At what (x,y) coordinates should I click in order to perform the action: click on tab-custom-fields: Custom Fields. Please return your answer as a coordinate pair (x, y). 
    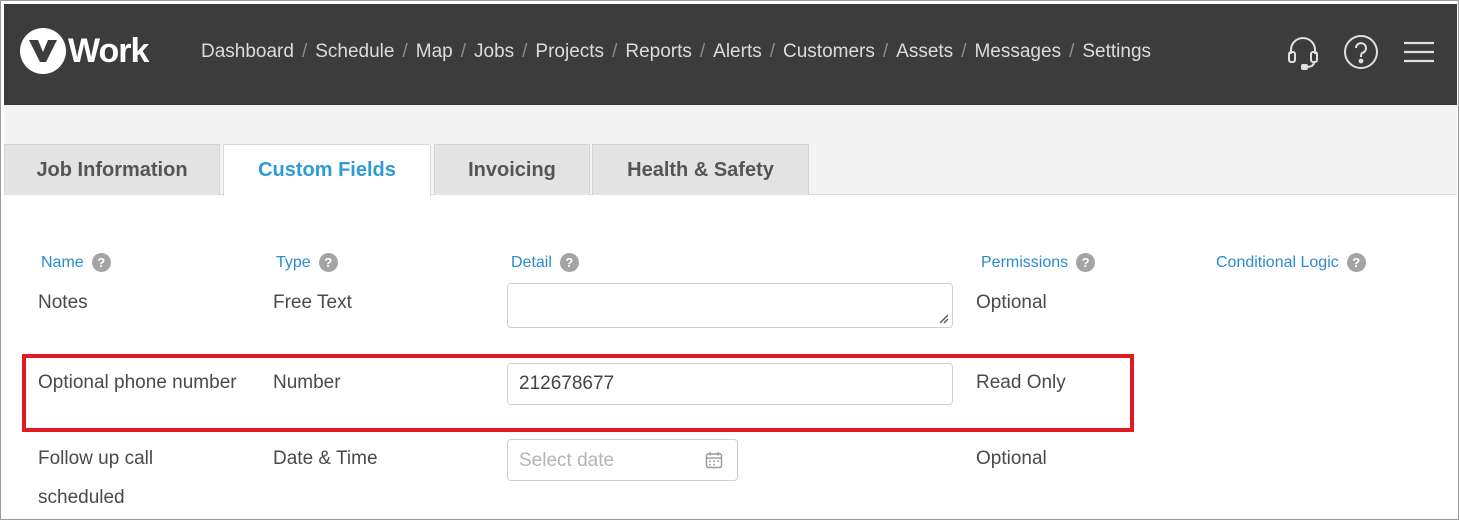
    Looking at the image, I should click on (327, 170).